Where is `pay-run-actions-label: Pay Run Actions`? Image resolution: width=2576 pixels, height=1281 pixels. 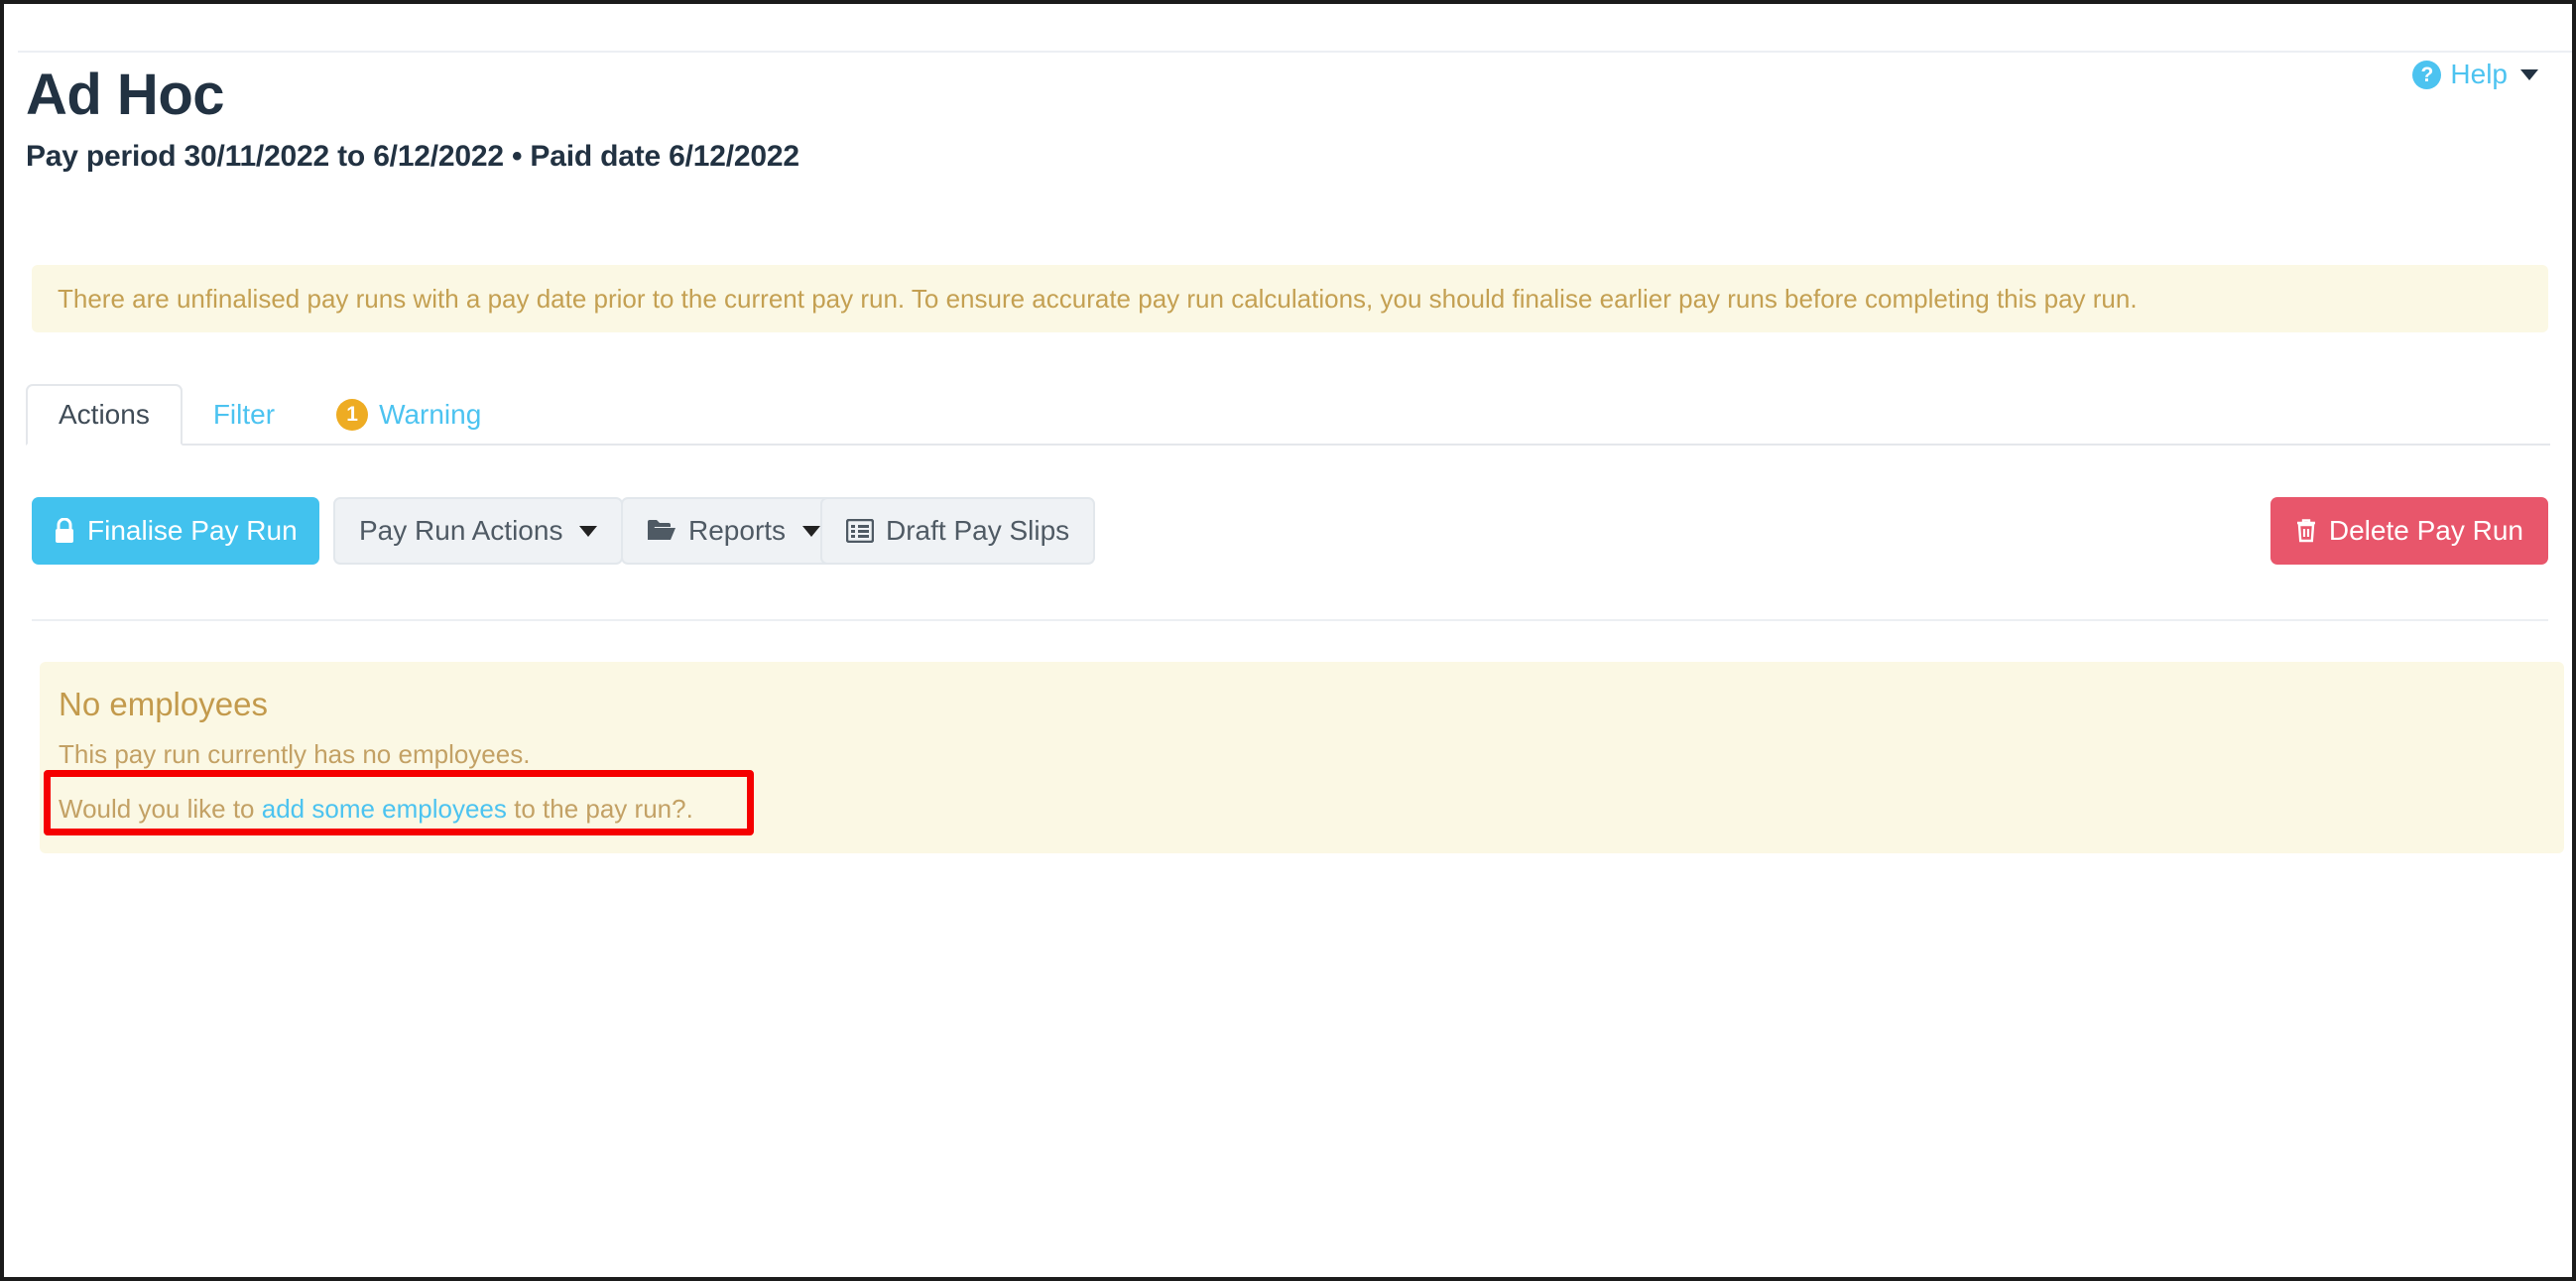 pay-run-actions-label: Pay Run Actions is located at coordinates (461, 530).